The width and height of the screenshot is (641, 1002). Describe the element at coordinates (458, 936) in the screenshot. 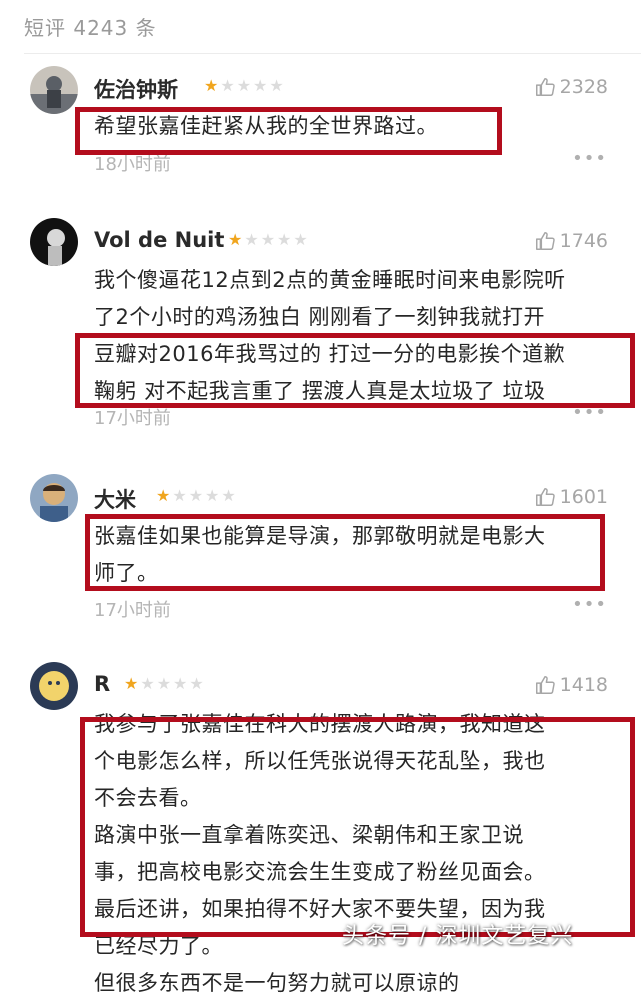

I see `watermark: 头条号 / 深圳文艺复兴` at that location.